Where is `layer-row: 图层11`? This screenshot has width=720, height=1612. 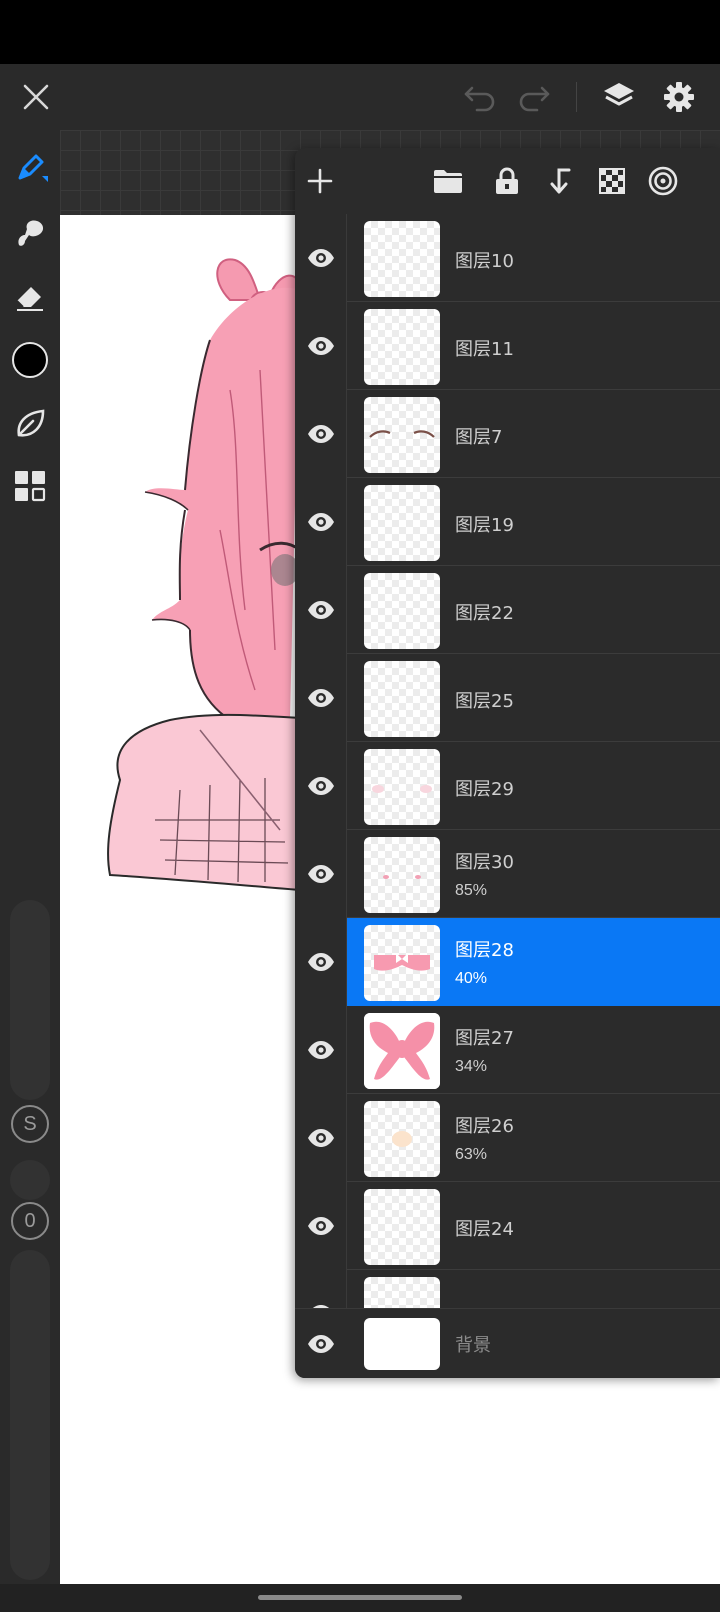
layer-row: 图层11 is located at coordinates (507, 346).